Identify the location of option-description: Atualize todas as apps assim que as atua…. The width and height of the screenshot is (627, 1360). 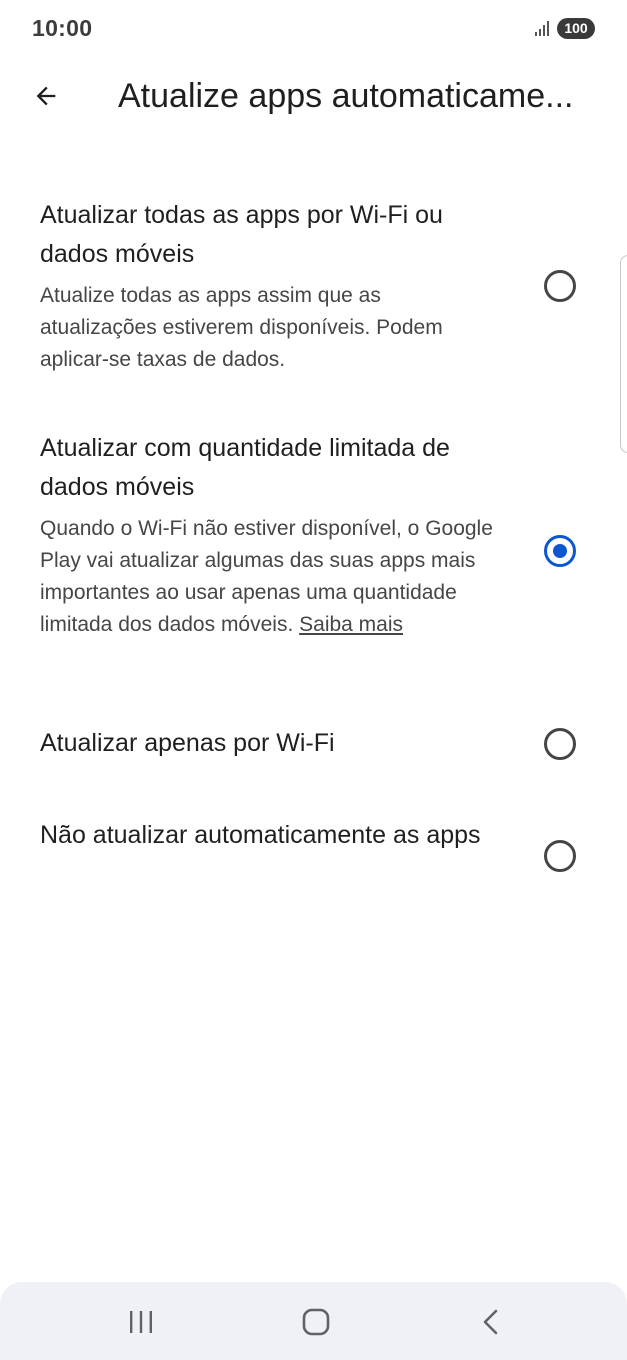
(241, 327).